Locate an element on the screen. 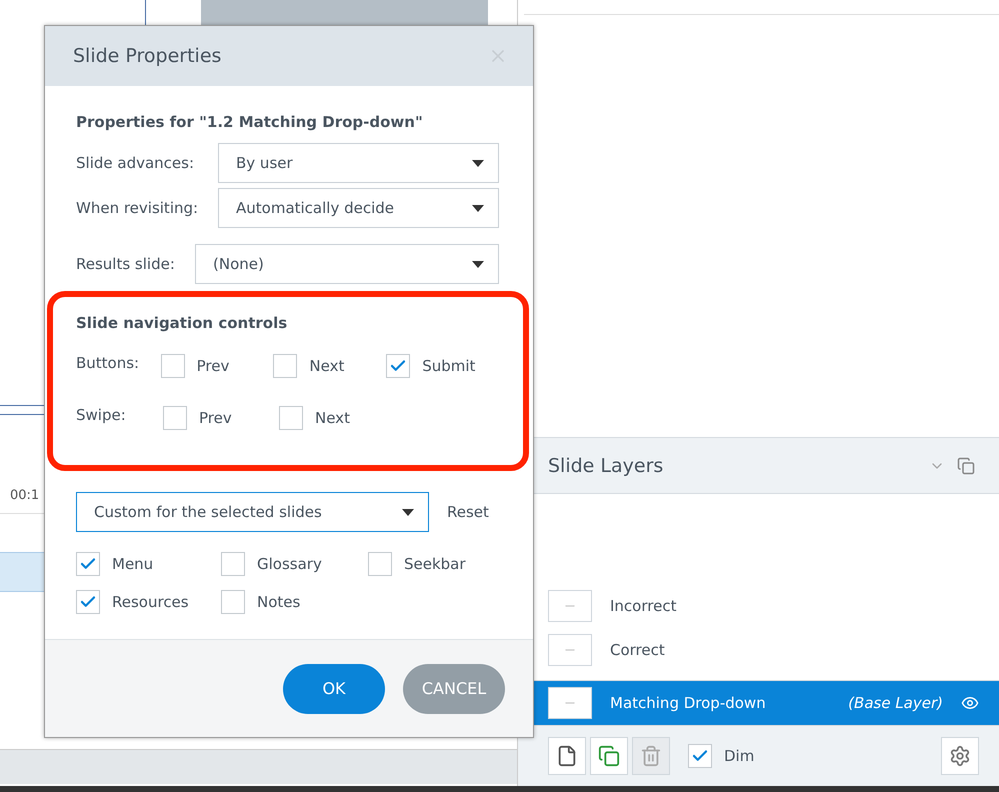 The image size is (999, 792). page-icon is located at coordinates (567, 756).